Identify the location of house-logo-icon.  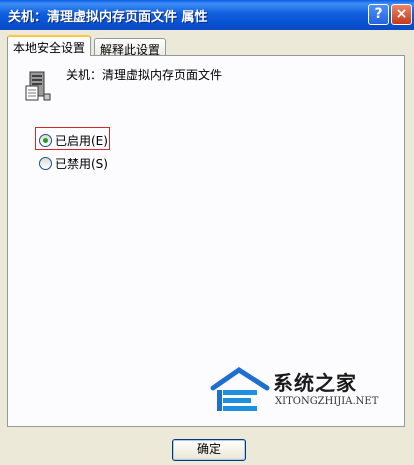
(240, 388).